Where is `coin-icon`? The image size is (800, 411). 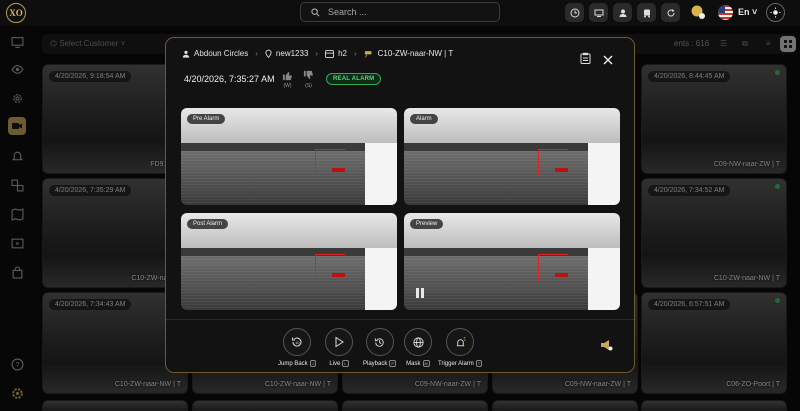
coin-icon is located at coordinates (698, 12).